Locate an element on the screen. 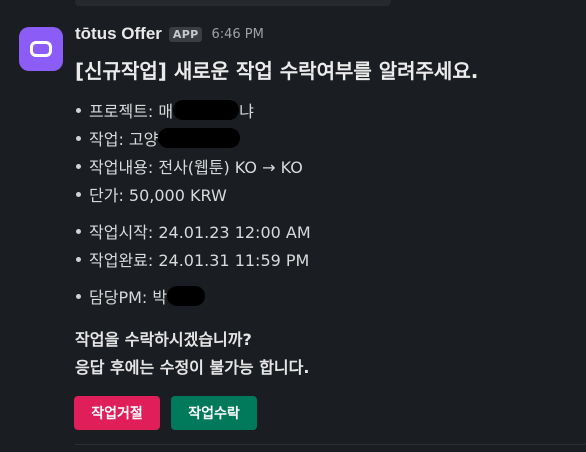 The height and width of the screenshot is (452, 586). confirm-notice: 응답 후에는 수정이 불가능 합니다. is located at coordinates (192, 367).